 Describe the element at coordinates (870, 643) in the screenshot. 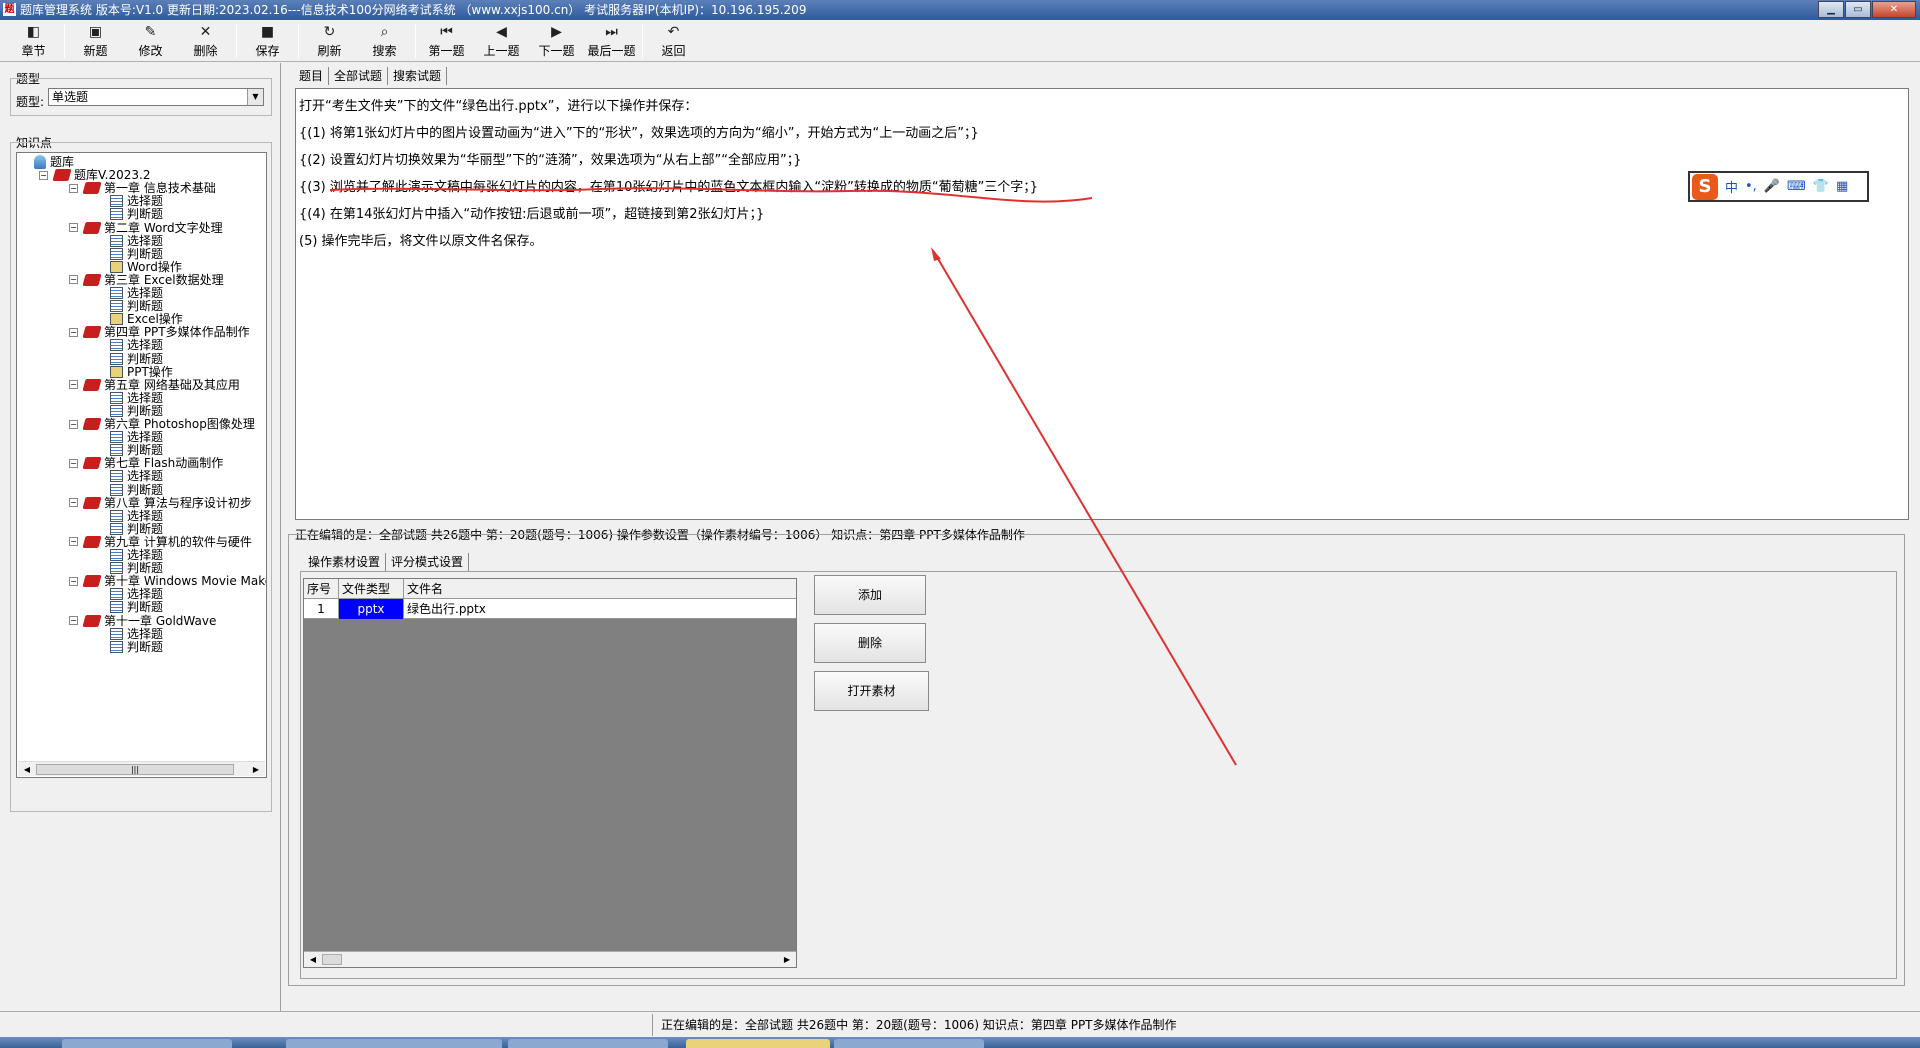

I see `delete-material-button: 删除` at that location.